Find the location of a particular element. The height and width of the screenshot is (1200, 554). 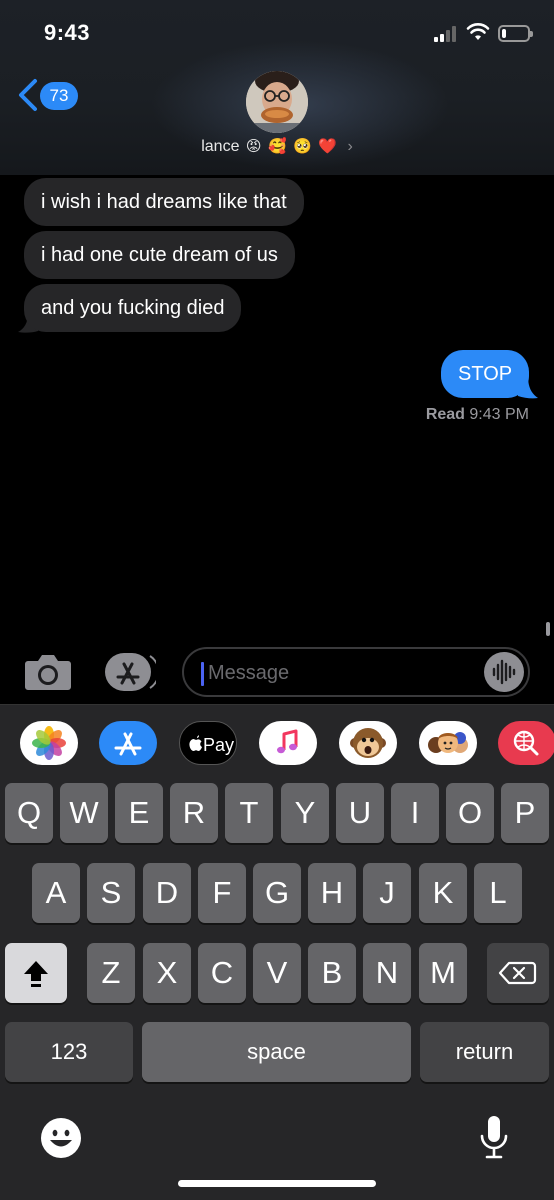

key-g: G is located at coordinates (277, 893).